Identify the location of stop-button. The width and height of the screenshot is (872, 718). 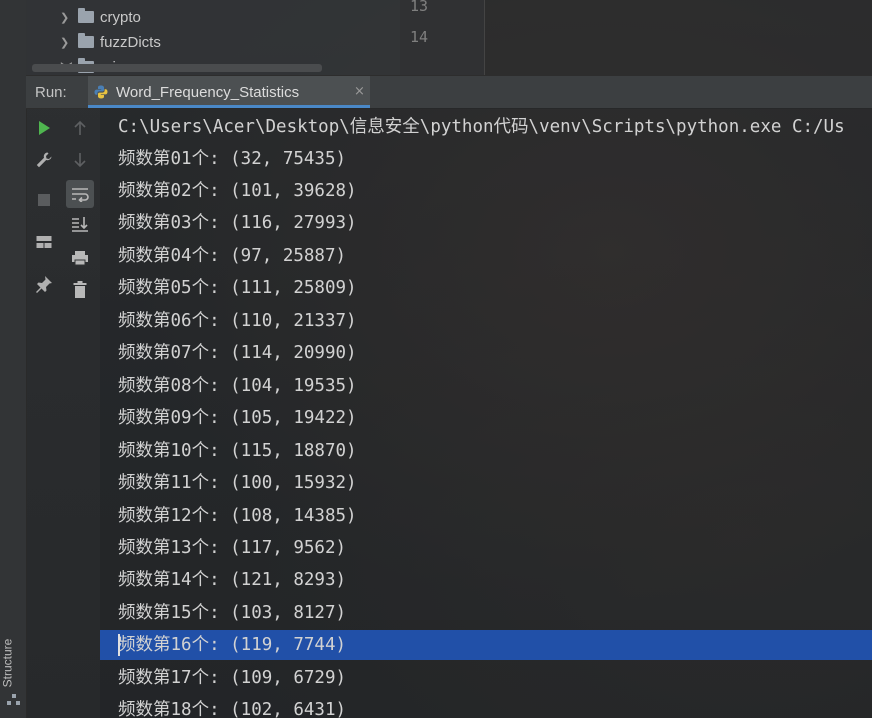
(44, 200).